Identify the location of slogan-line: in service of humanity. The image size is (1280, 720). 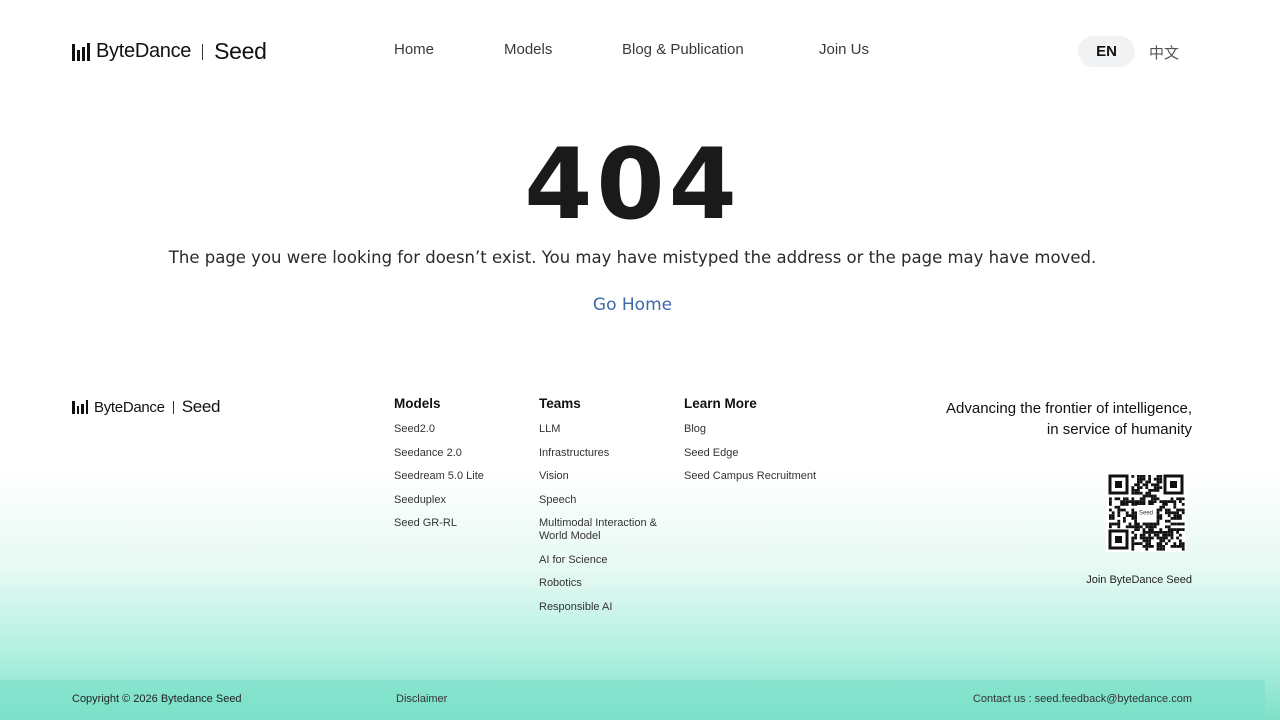
(1119, 429).